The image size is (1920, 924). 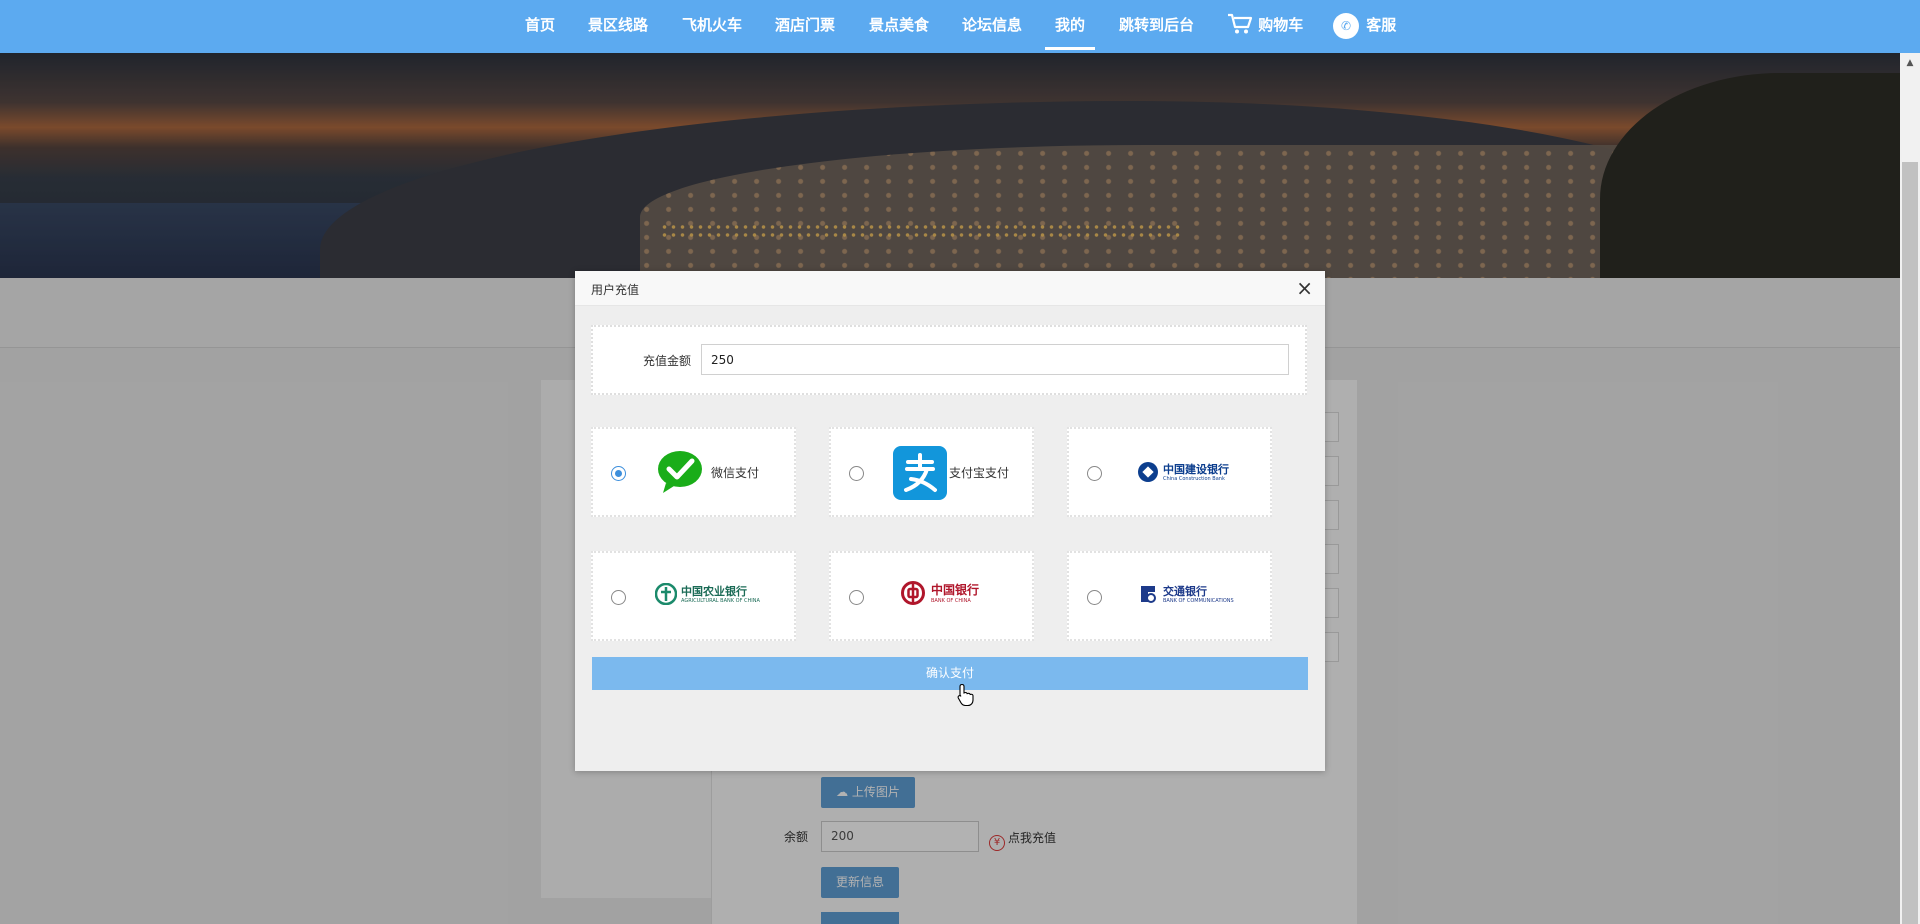 I want to click on amount-input, so click(x=995, y=359).